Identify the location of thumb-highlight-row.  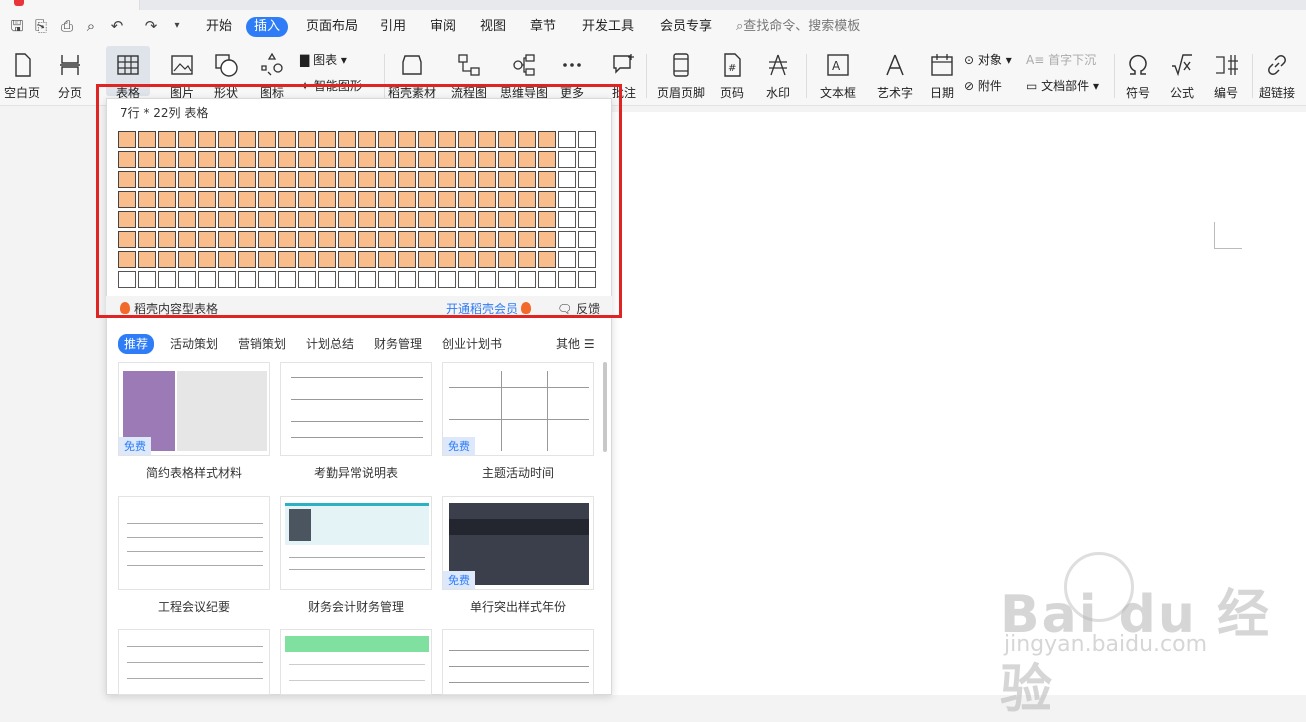
(519, 527).